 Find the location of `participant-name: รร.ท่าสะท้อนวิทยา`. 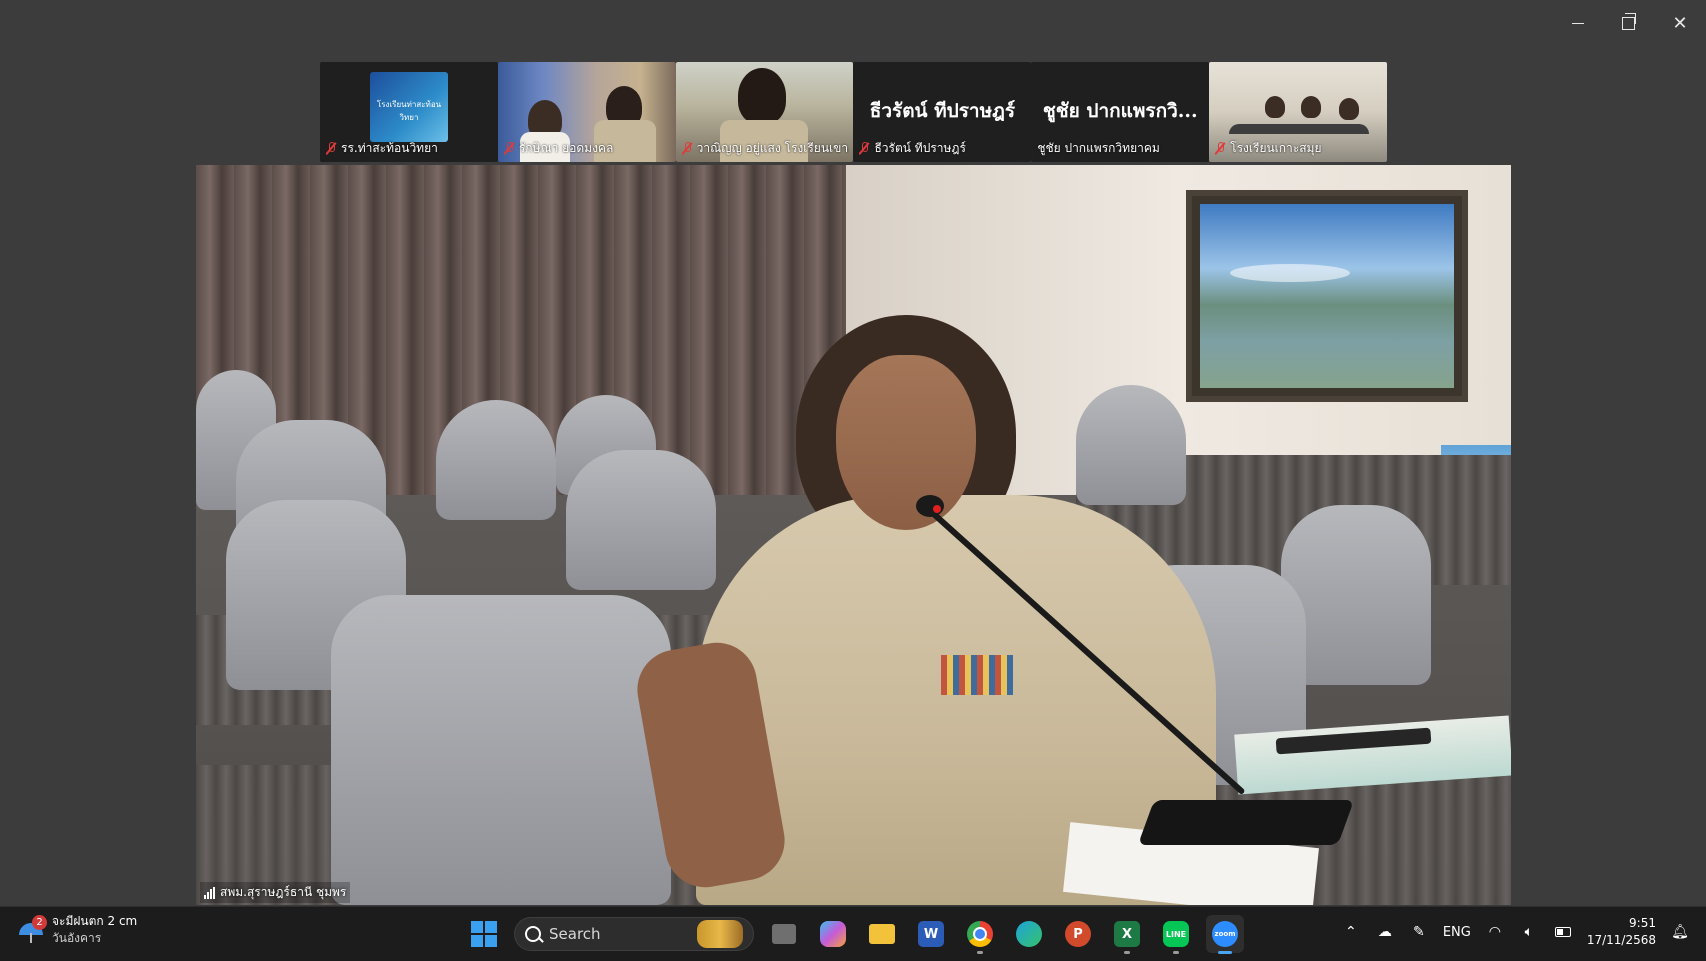

participant-name: รร.ท่าสะท้อนวิทยา is located at coordinates (389, 148).